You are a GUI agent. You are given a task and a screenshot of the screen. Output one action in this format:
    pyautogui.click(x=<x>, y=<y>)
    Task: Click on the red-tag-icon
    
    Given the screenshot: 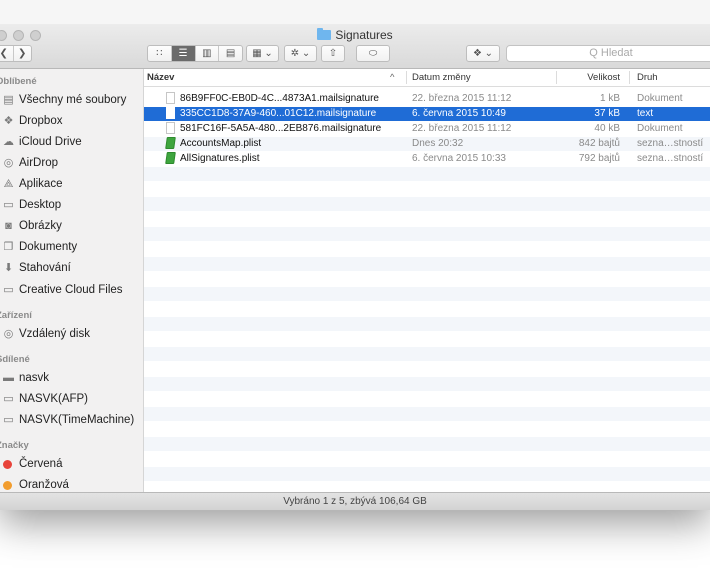 What is the action you would take?
    pyautogui.click(x=7, y=464)
    